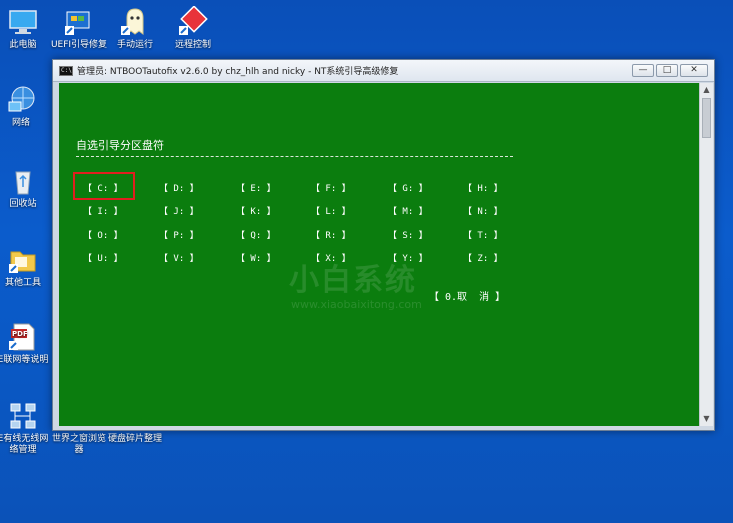  I want to click on desktop-icon-label: 硬盘碎片整理, so click(134, 439).